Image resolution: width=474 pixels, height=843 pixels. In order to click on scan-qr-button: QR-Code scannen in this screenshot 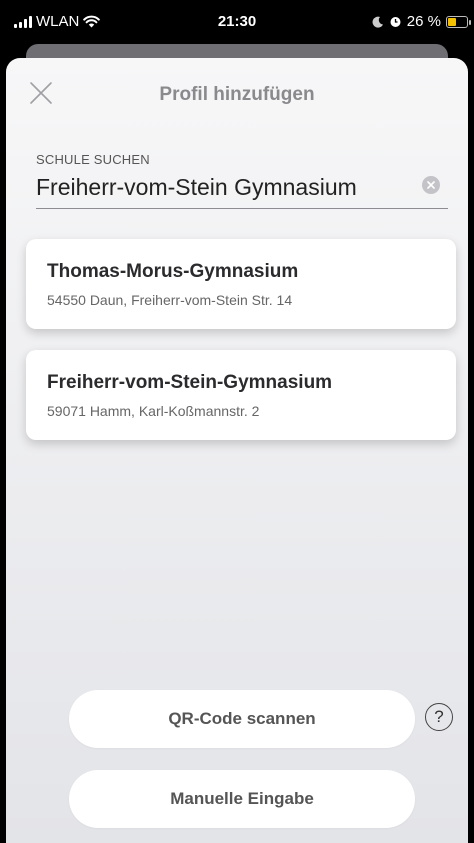, I will do `click(242, 719)`.